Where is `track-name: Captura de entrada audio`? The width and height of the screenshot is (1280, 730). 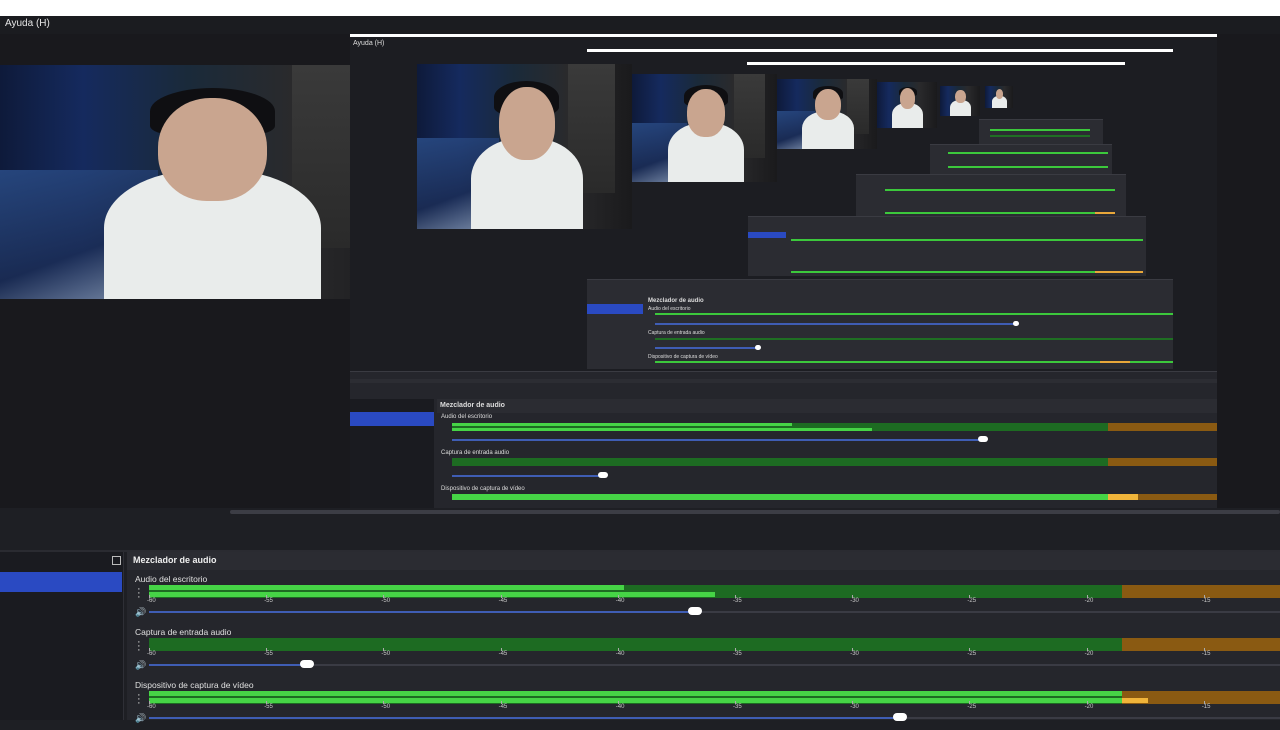 track-name: Captura de entrada audio is located at coordinates (183, 632).